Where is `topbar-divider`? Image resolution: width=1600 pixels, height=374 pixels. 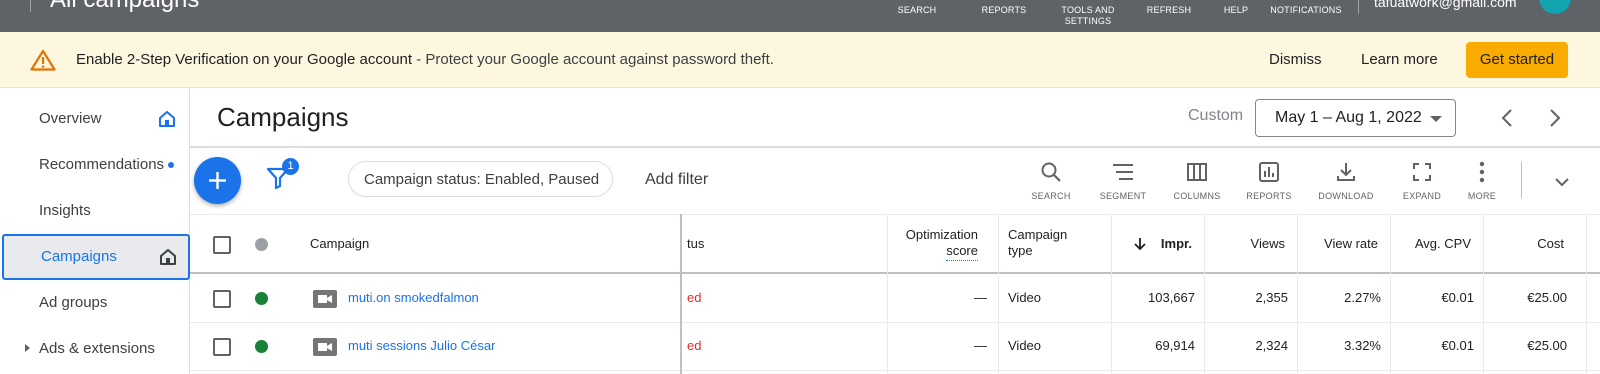
topbar-divider is located at coordinates (30, 6).